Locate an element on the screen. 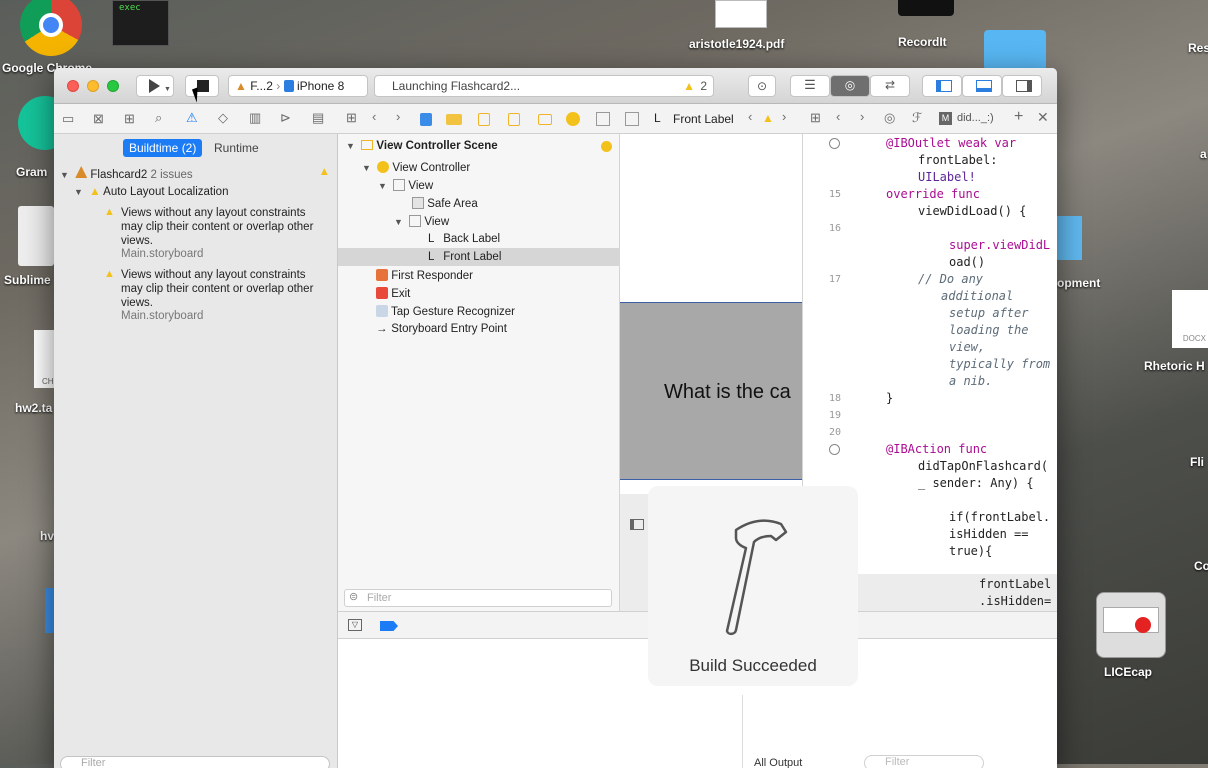 This screenshot has height=768, width=1208. outline-item: L Back Label is located at coordinates (464, 239).